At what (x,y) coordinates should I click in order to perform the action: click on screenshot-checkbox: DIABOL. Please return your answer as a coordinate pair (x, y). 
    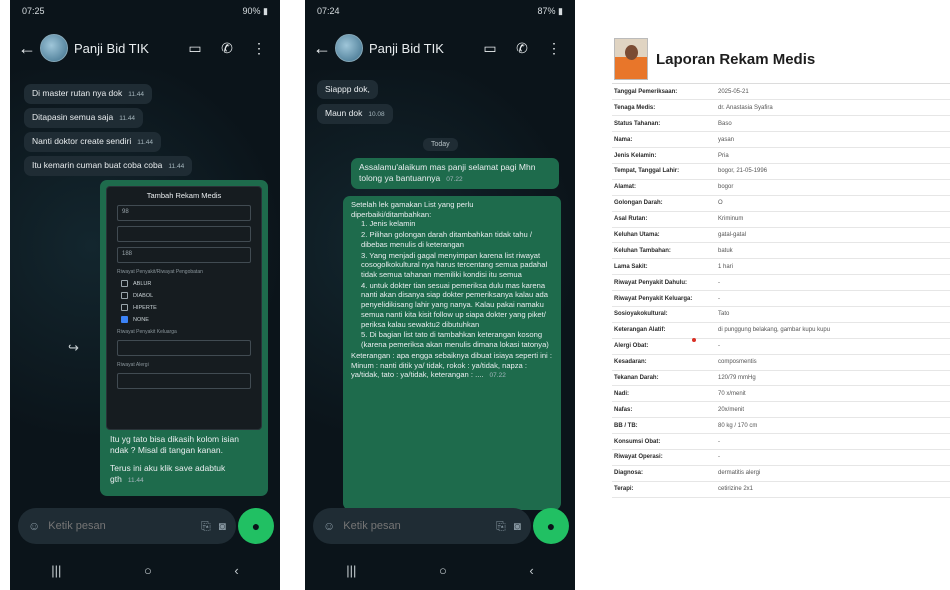
    Looking at the image, I should click on (184, 295).